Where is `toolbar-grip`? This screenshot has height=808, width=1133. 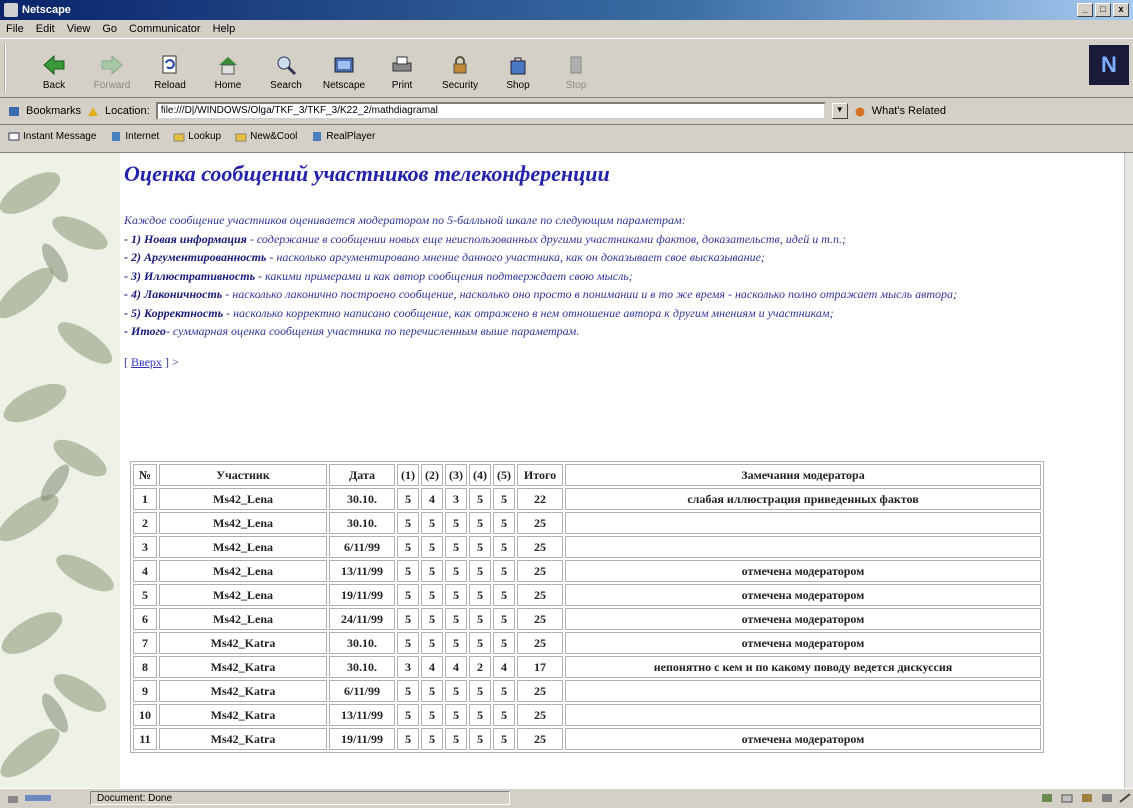
toolbar-grip is located at coordinates (10, 68).